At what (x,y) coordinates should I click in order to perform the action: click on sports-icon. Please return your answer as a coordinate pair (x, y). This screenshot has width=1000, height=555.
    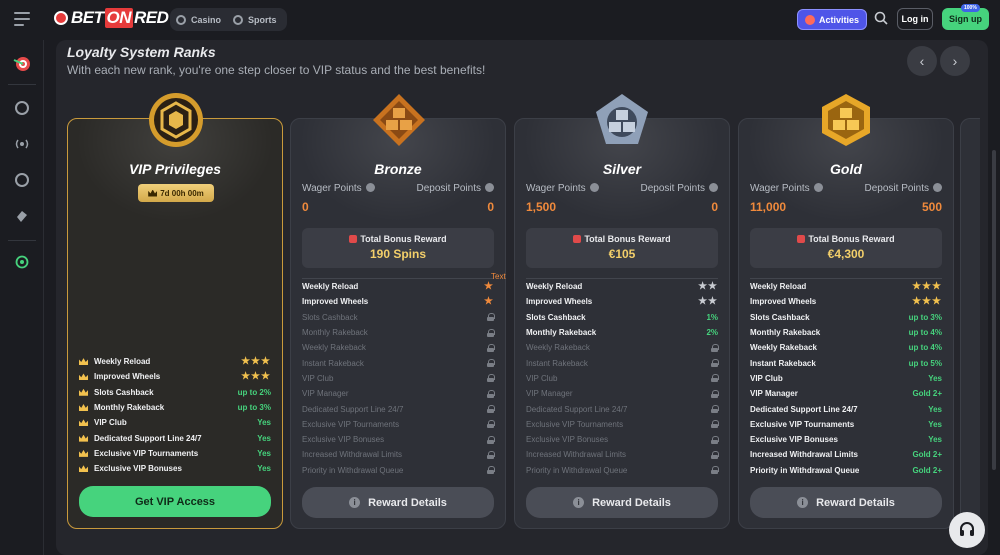
    Looking at the image, I should click on (238, 19).